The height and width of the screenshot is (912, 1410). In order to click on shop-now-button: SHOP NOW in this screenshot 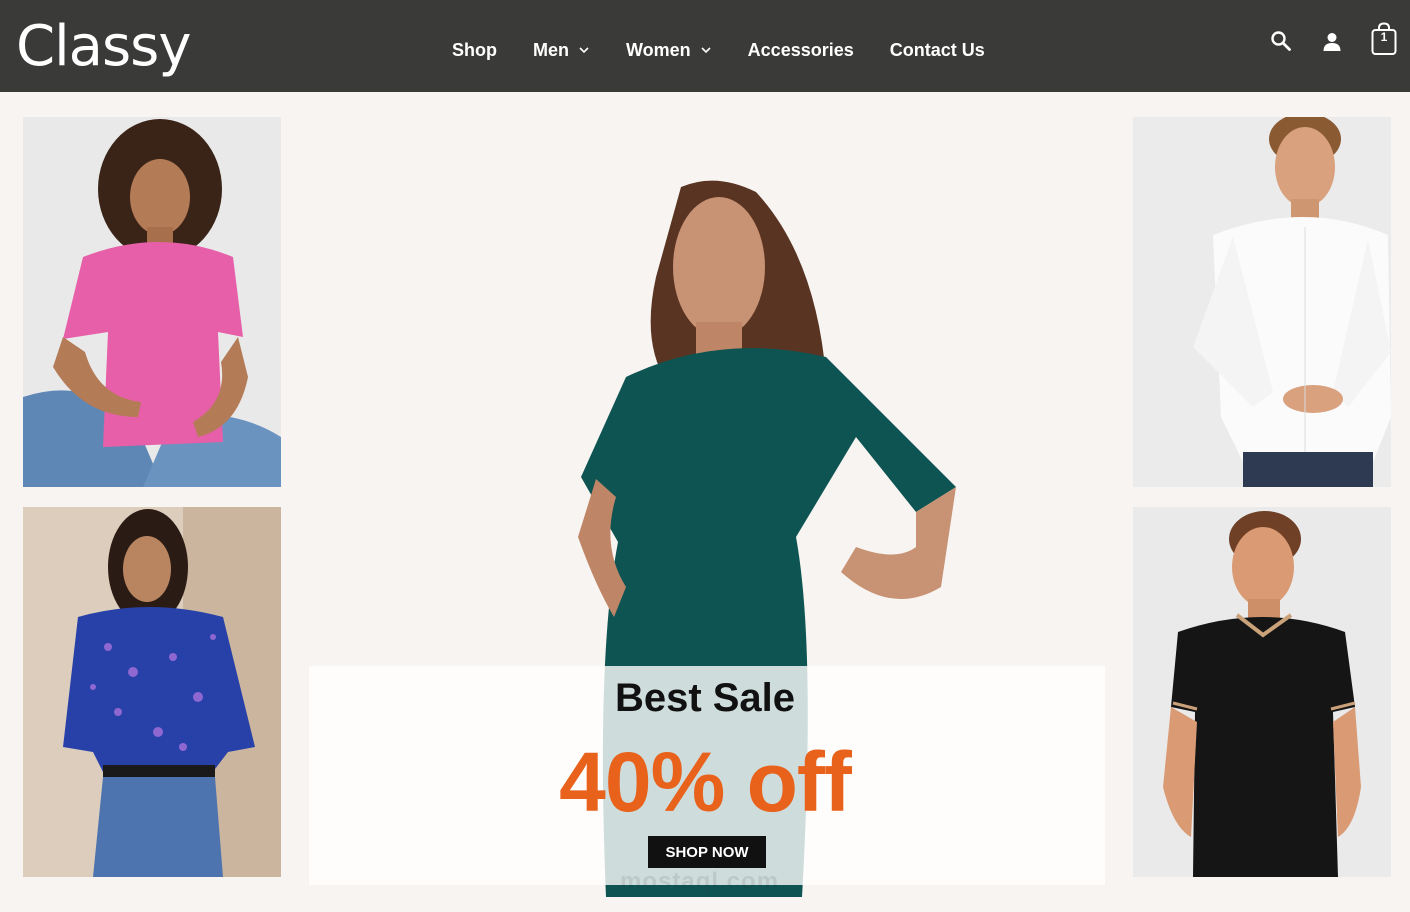, I will do `click(707, 852)`.